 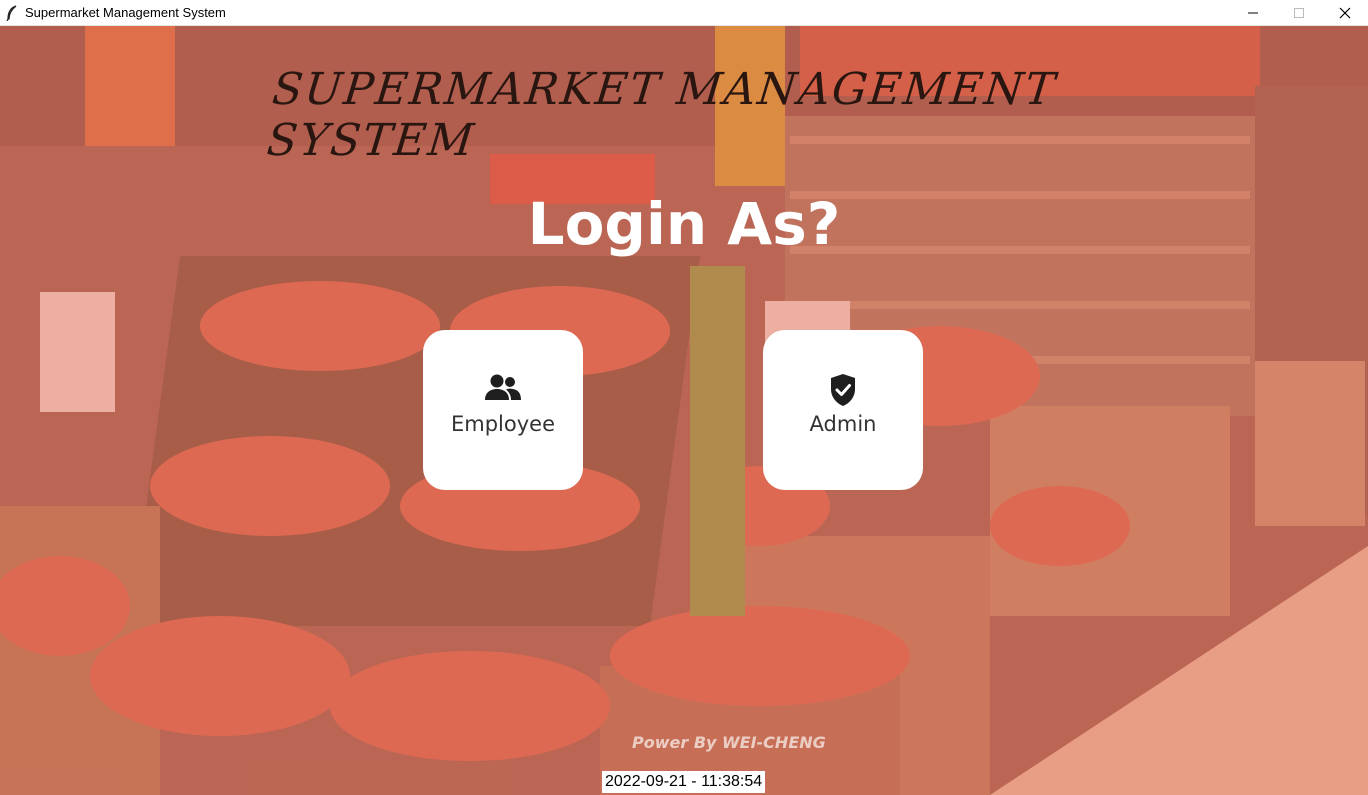 I want to click on maximize-icon, so click(x=1299, y=13).